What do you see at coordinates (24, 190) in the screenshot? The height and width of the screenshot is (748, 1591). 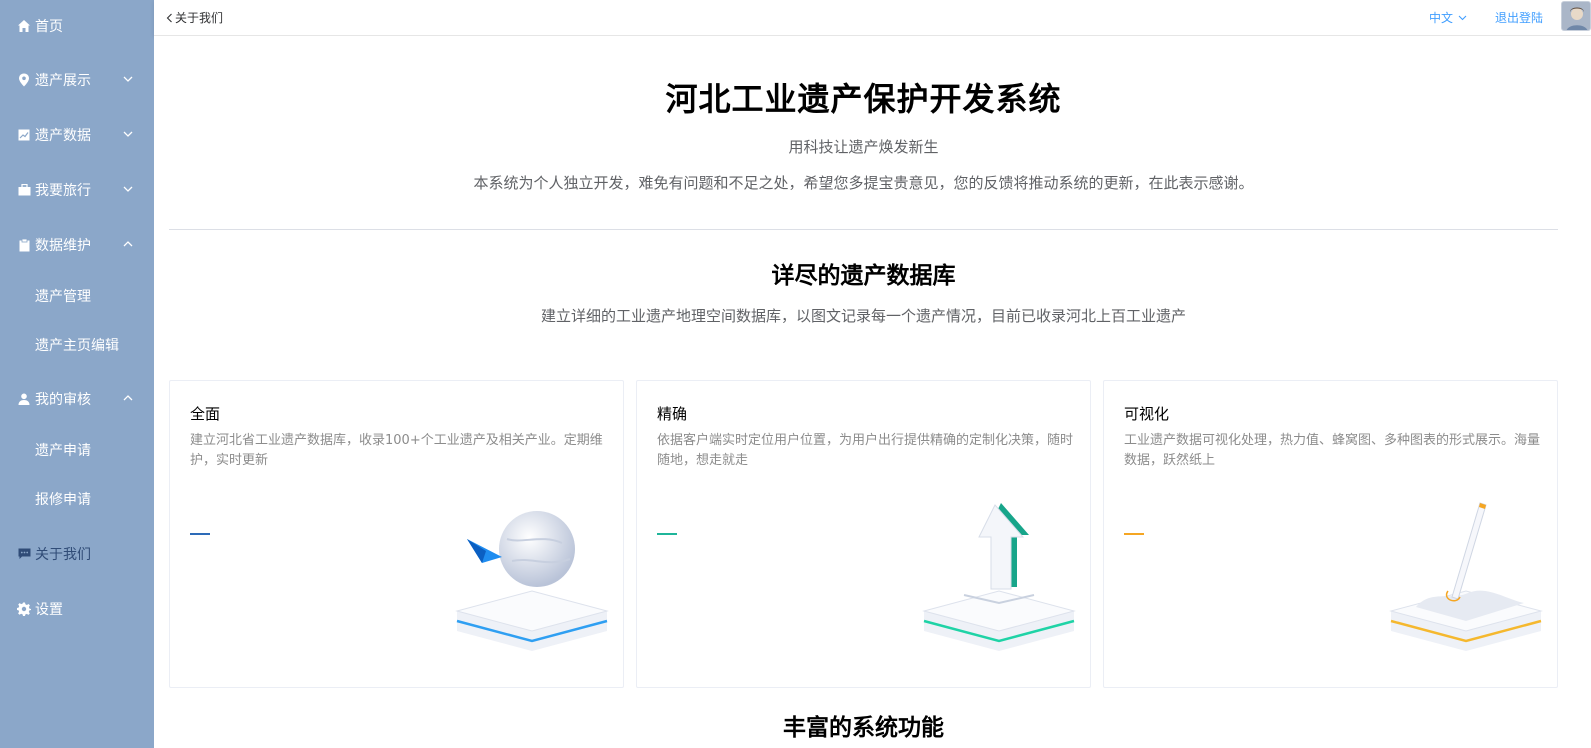 I see `suitcase-icon` at bounding box center [24, 190].